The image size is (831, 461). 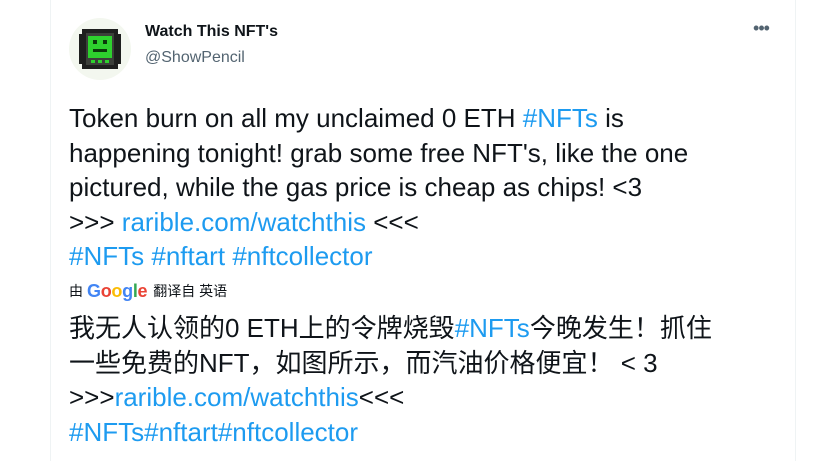 I want to click on author-display-name: Watch This NFT's, so click(x=211, y=32).